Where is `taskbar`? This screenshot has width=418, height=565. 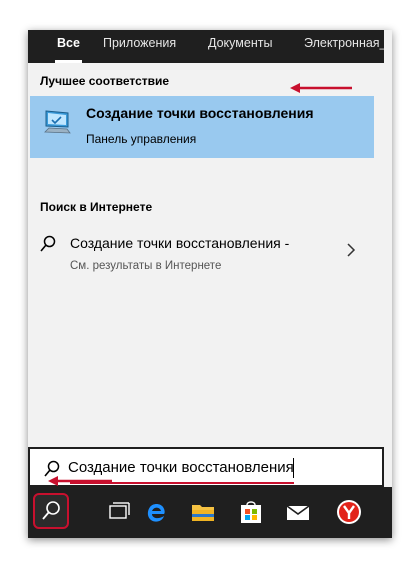
taskbar is located at coordinates (210, 512).